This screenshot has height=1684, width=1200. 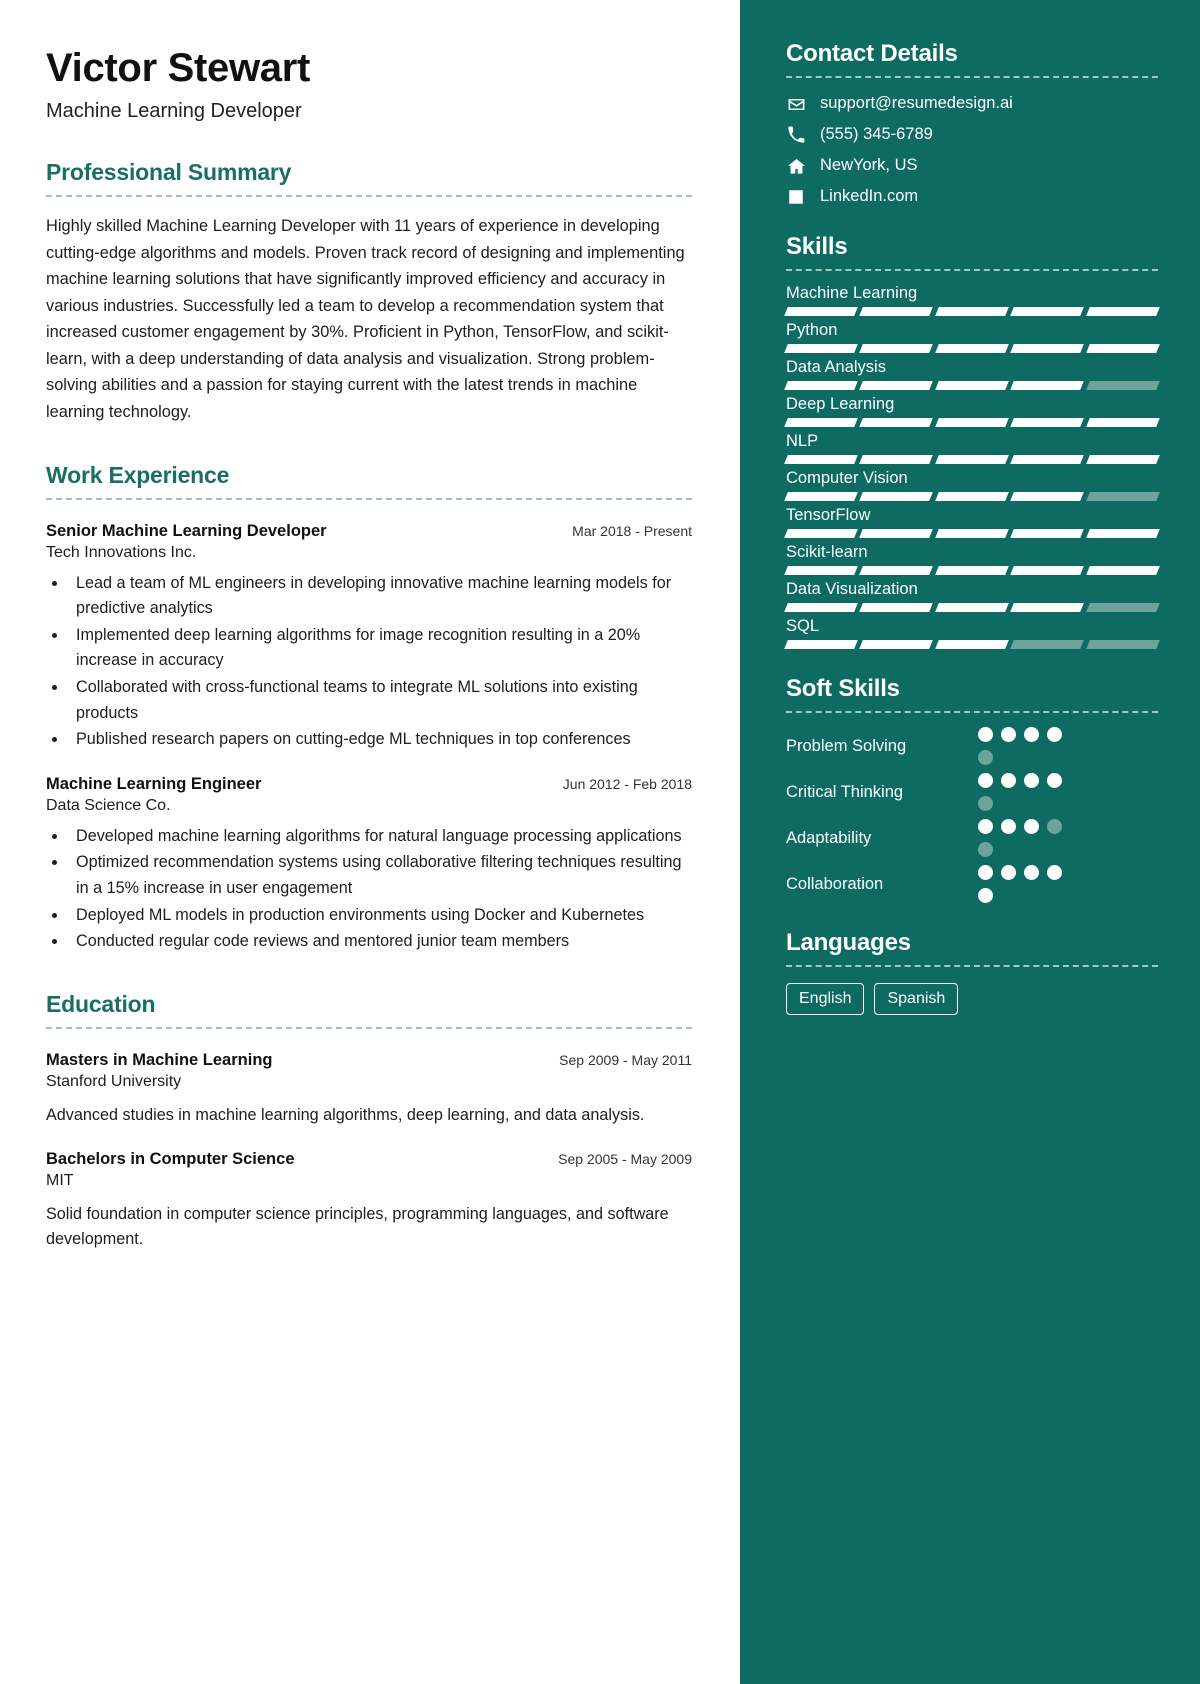 I want to click on contact-phone-text: (555) 345-6789, so click(x=876, y=134).